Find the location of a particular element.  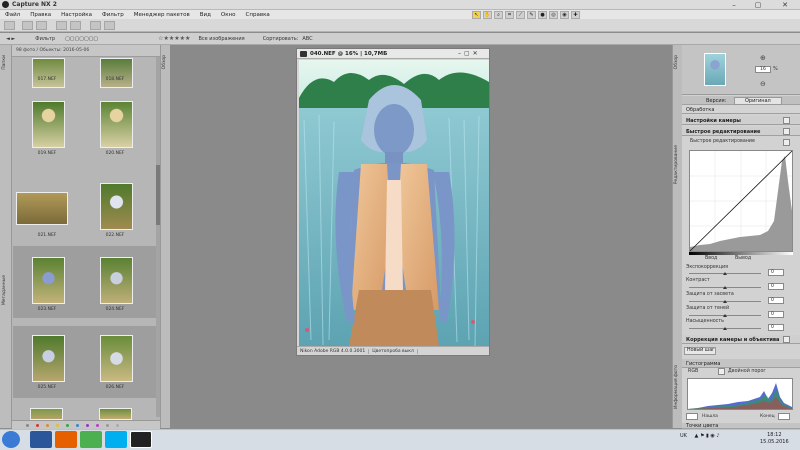

highlight-value-field is located at coordinates (784, 416).